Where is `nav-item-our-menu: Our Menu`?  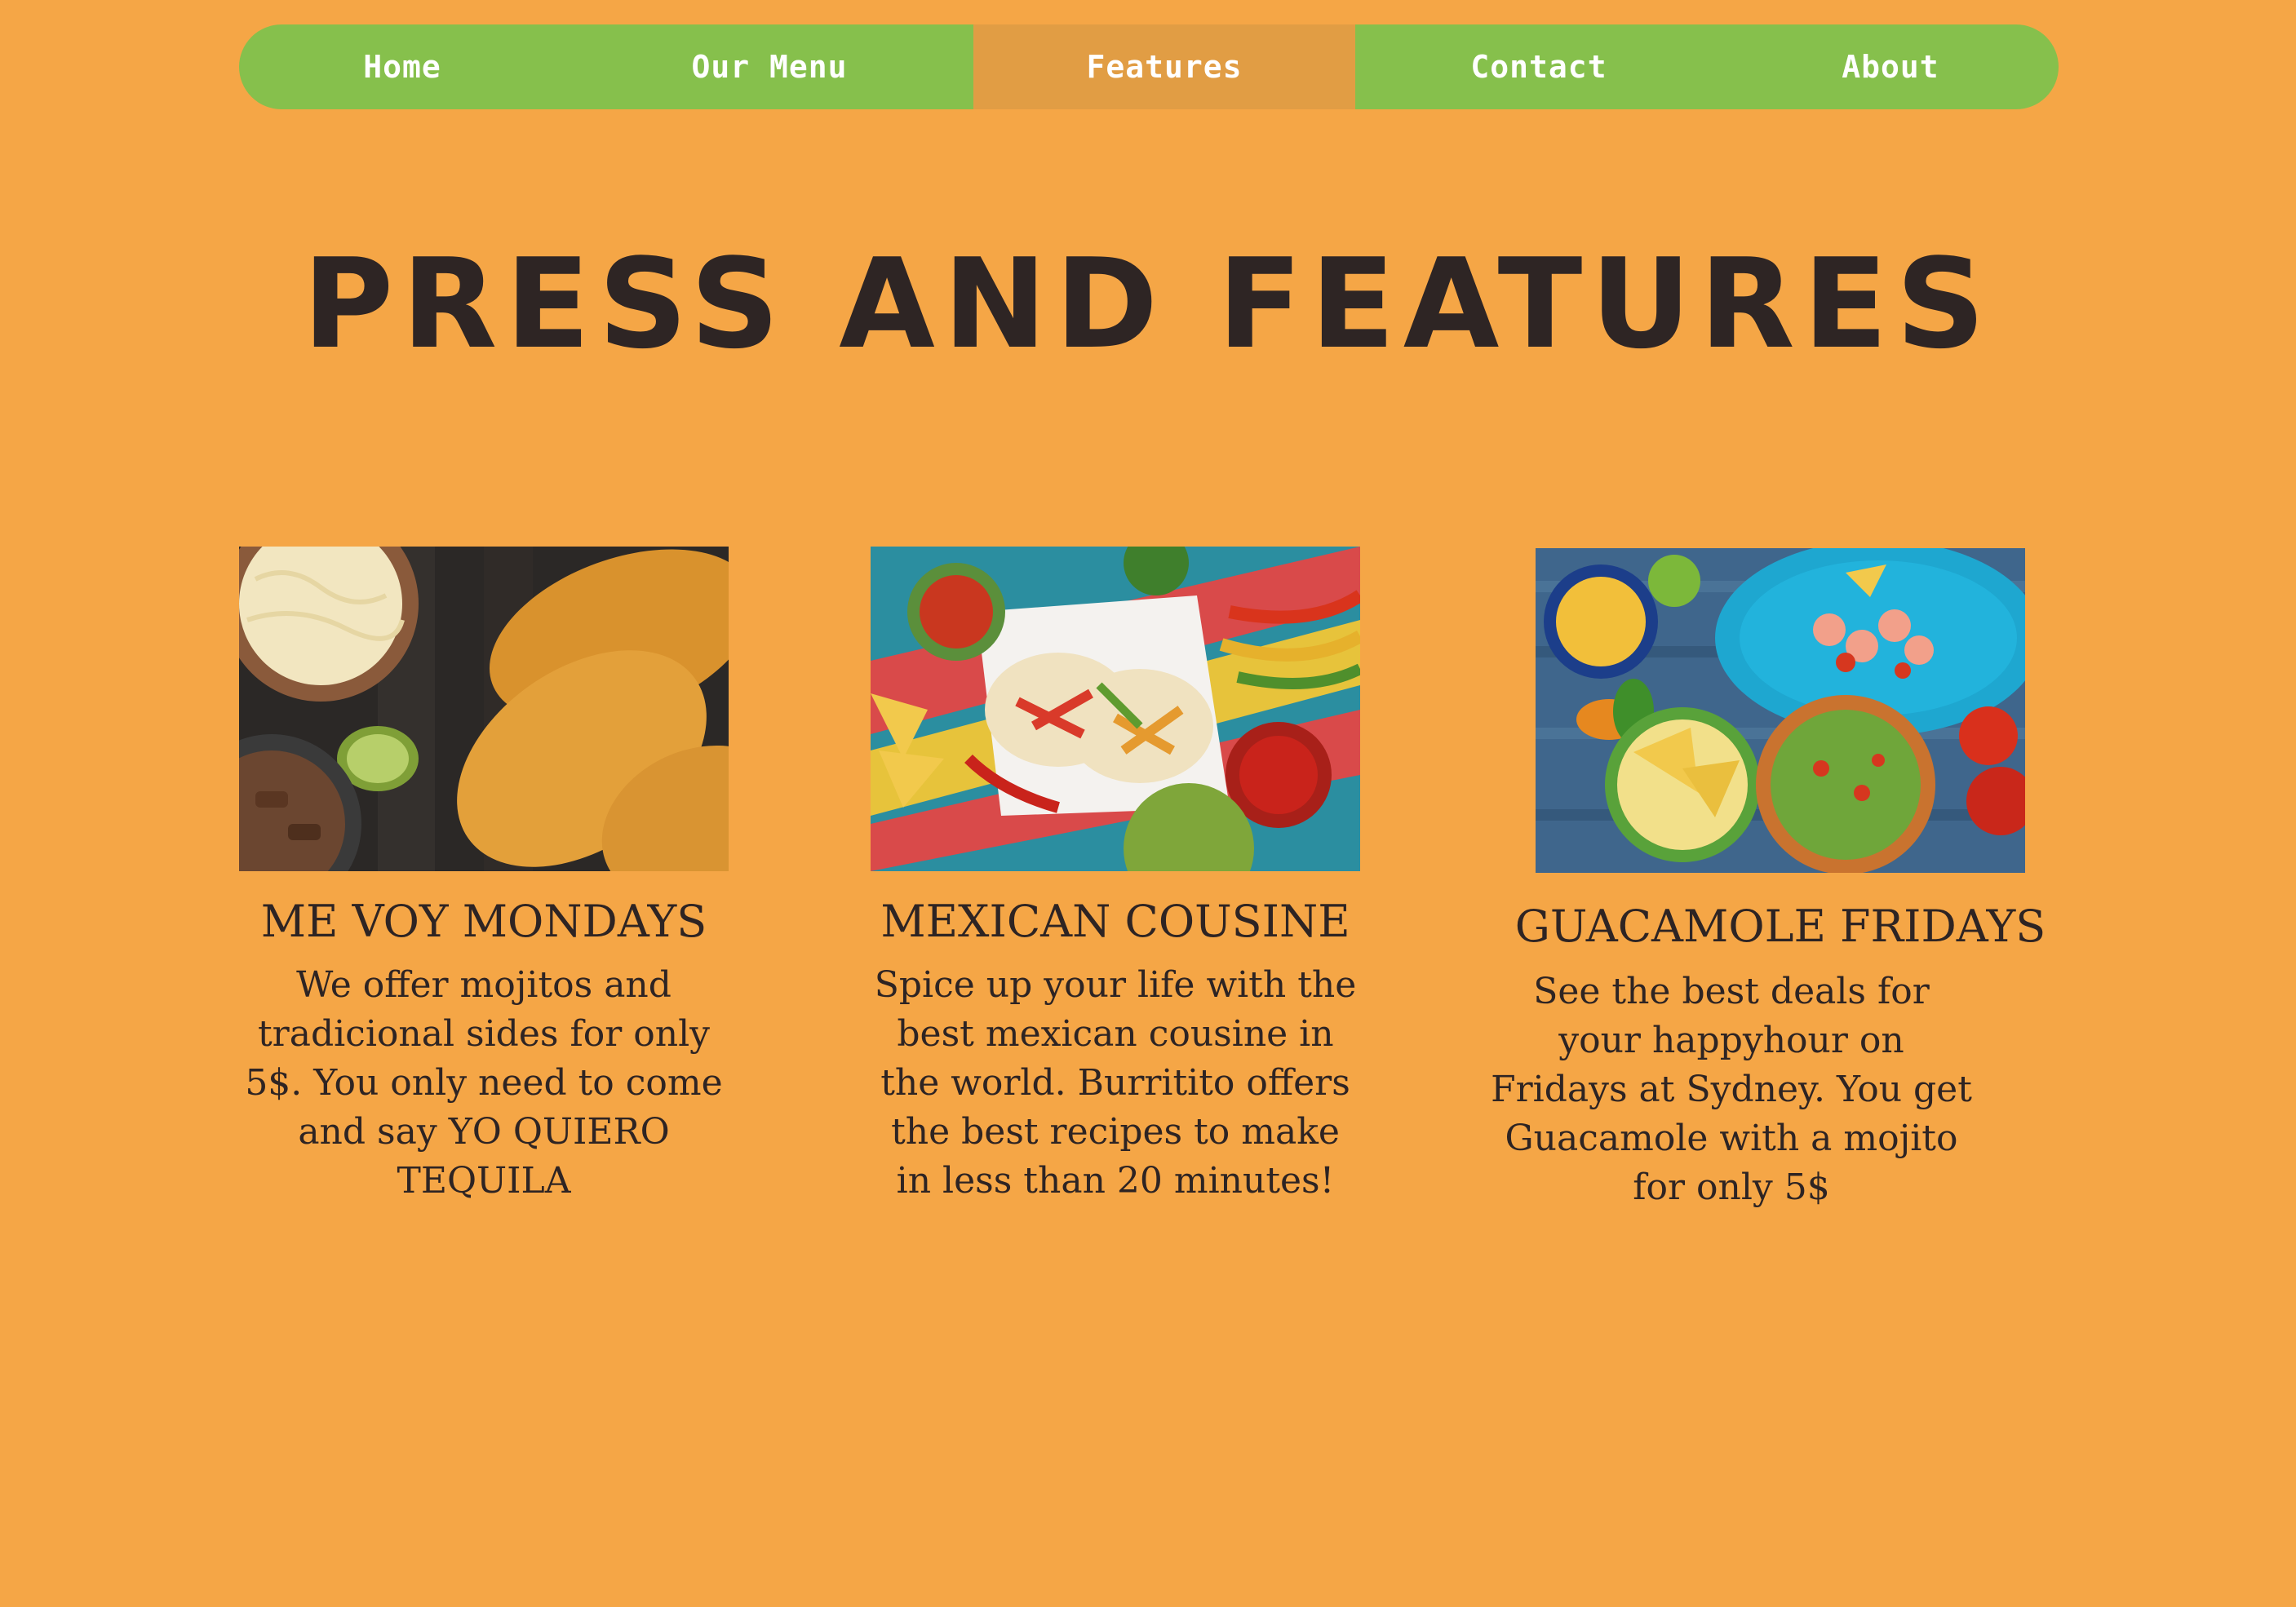
nav-item-our-menu: Our Menu is located at coordinates (769, 66).